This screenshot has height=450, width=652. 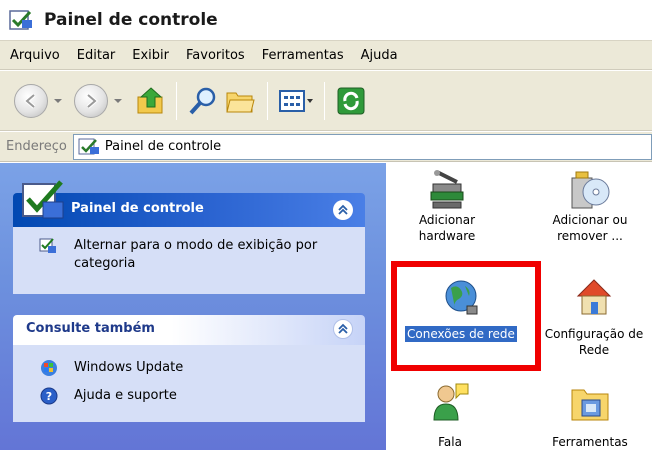 What do you see at coordinates (466, 316) in the screenshot?
I see `highlight-frame` at bounding box center [466, 316].